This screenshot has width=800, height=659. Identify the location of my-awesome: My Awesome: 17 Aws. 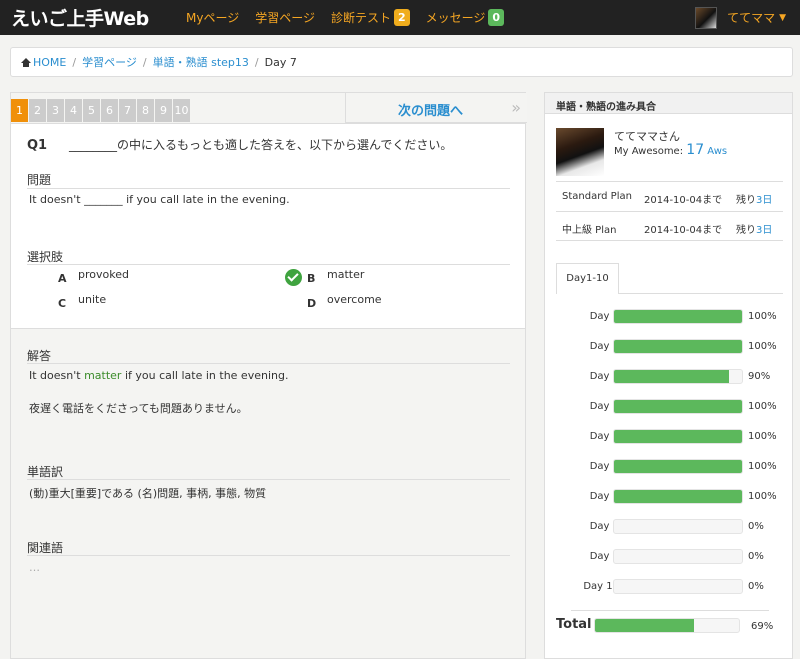
(670, 150).